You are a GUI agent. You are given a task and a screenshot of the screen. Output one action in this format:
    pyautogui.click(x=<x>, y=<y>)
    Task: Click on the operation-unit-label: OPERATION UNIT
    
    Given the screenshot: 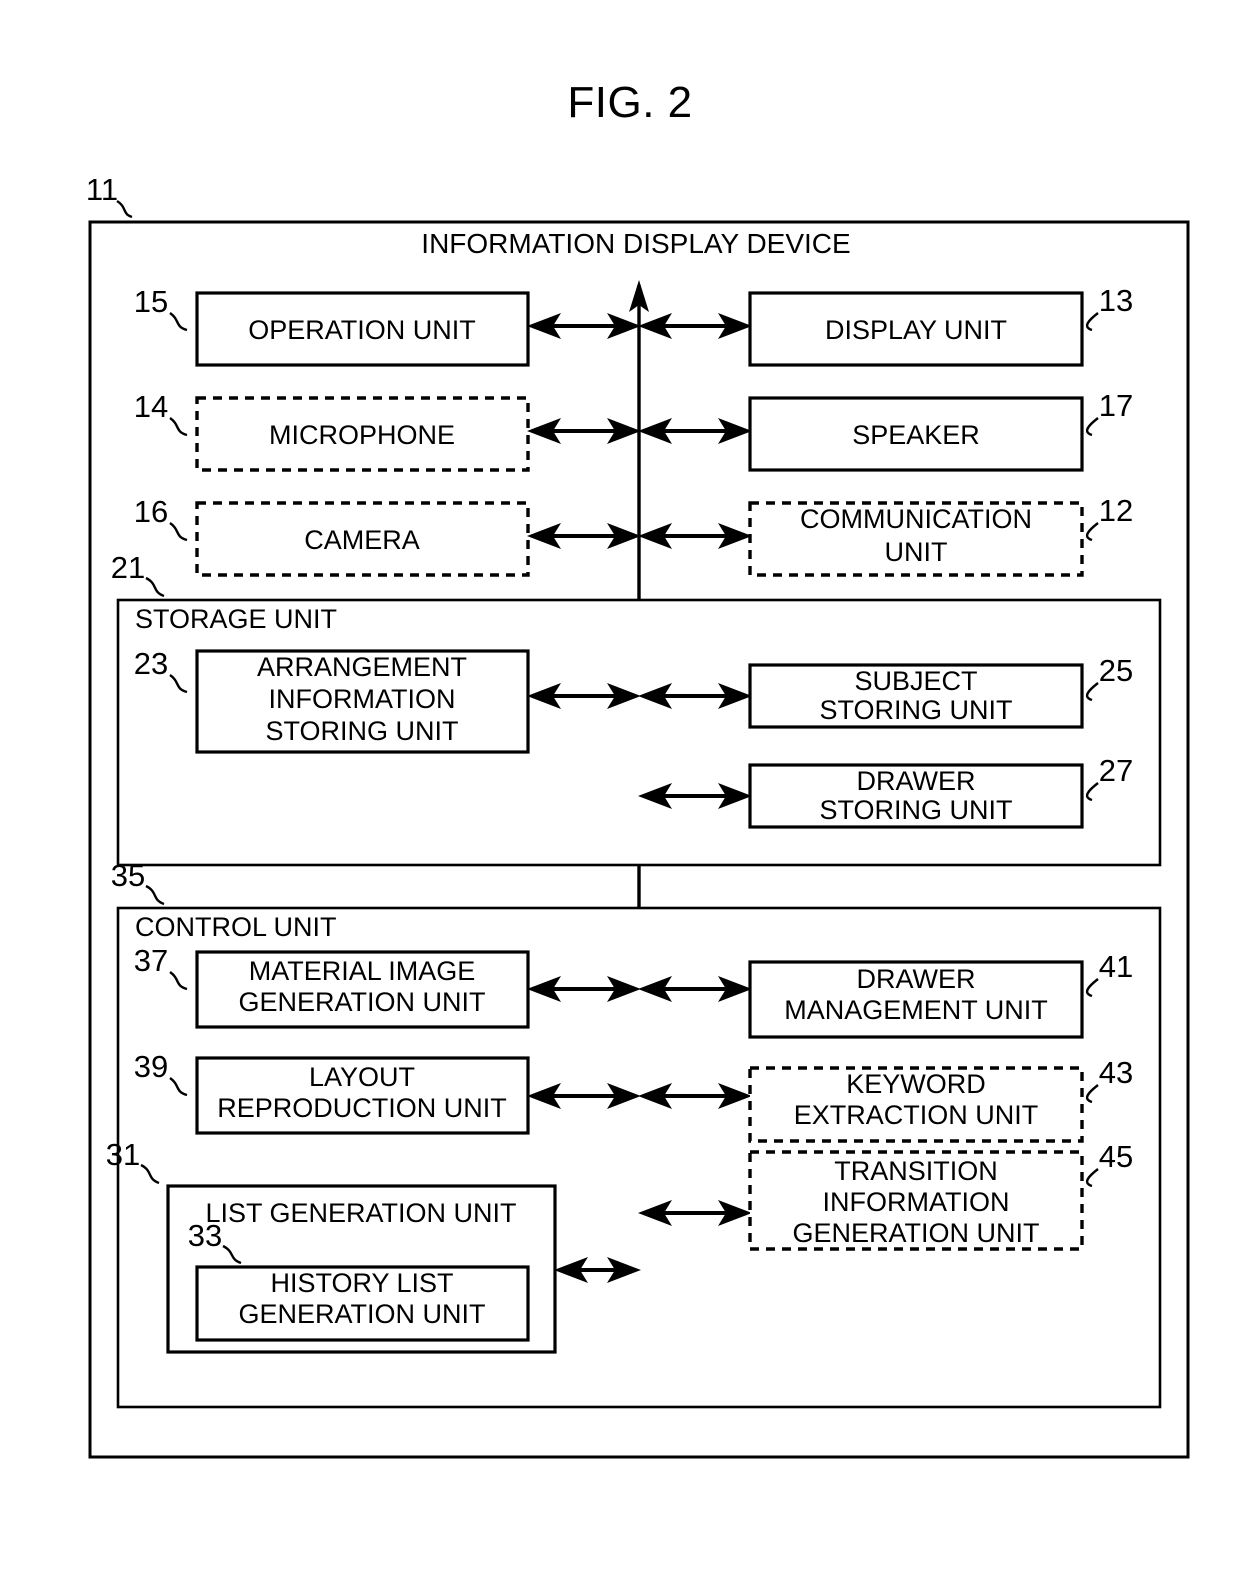 What is the action you would take?
    pyautogui.click(x=362, y=330)
    